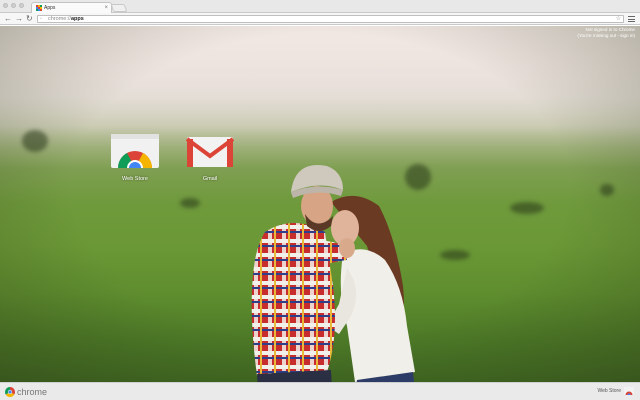  What do you see at coordinates (106, 8) in the screenshot?
I see `tab-close-icon: ×` at bounding box center [106, 8].